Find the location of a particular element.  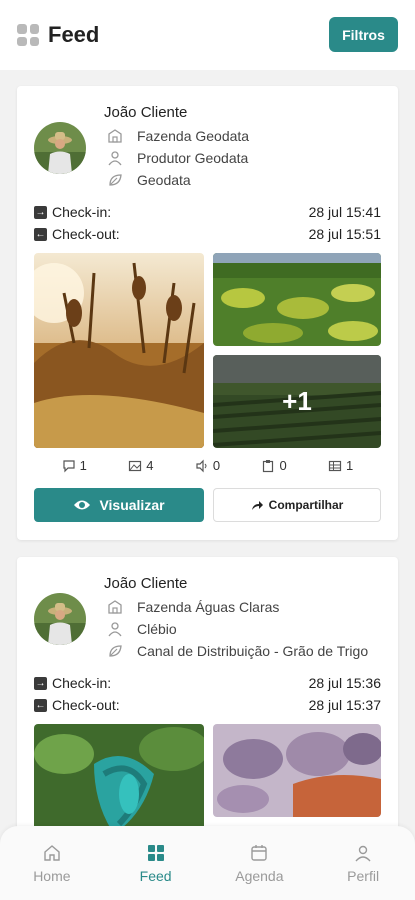

farm-name: Fazenda Águas Claras is located at coordinates (208, 607).